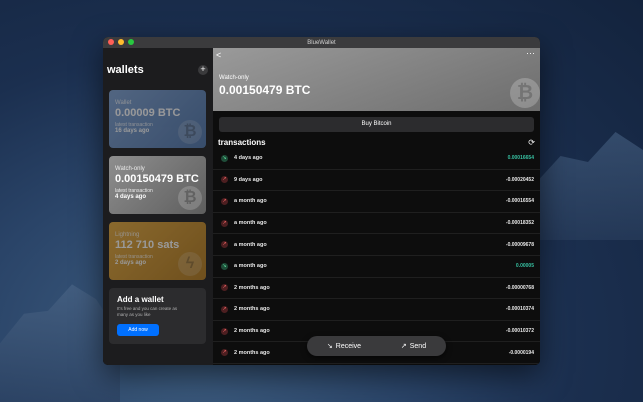 This screenshot has width=643, height=402. What do you see at coordinates (521, 352) in the screenshot?
I see `transaction-amount: -0.0000194` at bounding box center [521, 352].